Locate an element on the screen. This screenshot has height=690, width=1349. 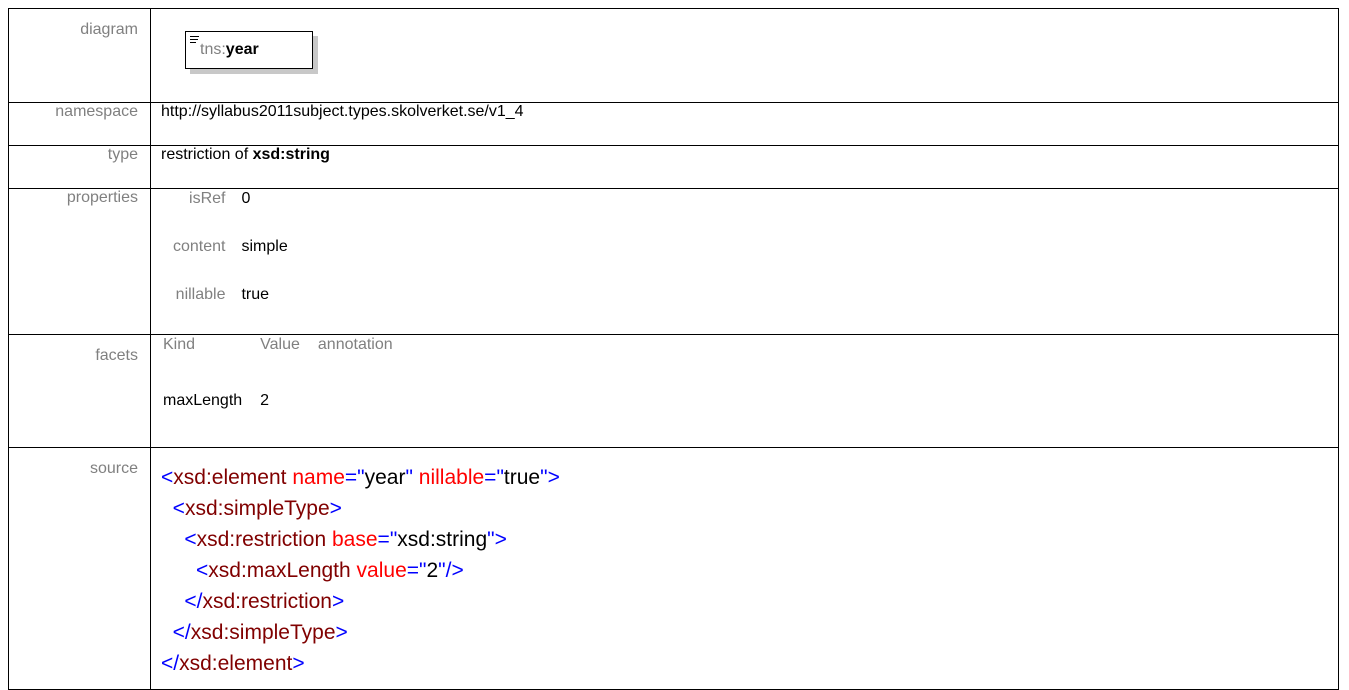
type-prefix: restriction of is located at coordinates (207, 154).